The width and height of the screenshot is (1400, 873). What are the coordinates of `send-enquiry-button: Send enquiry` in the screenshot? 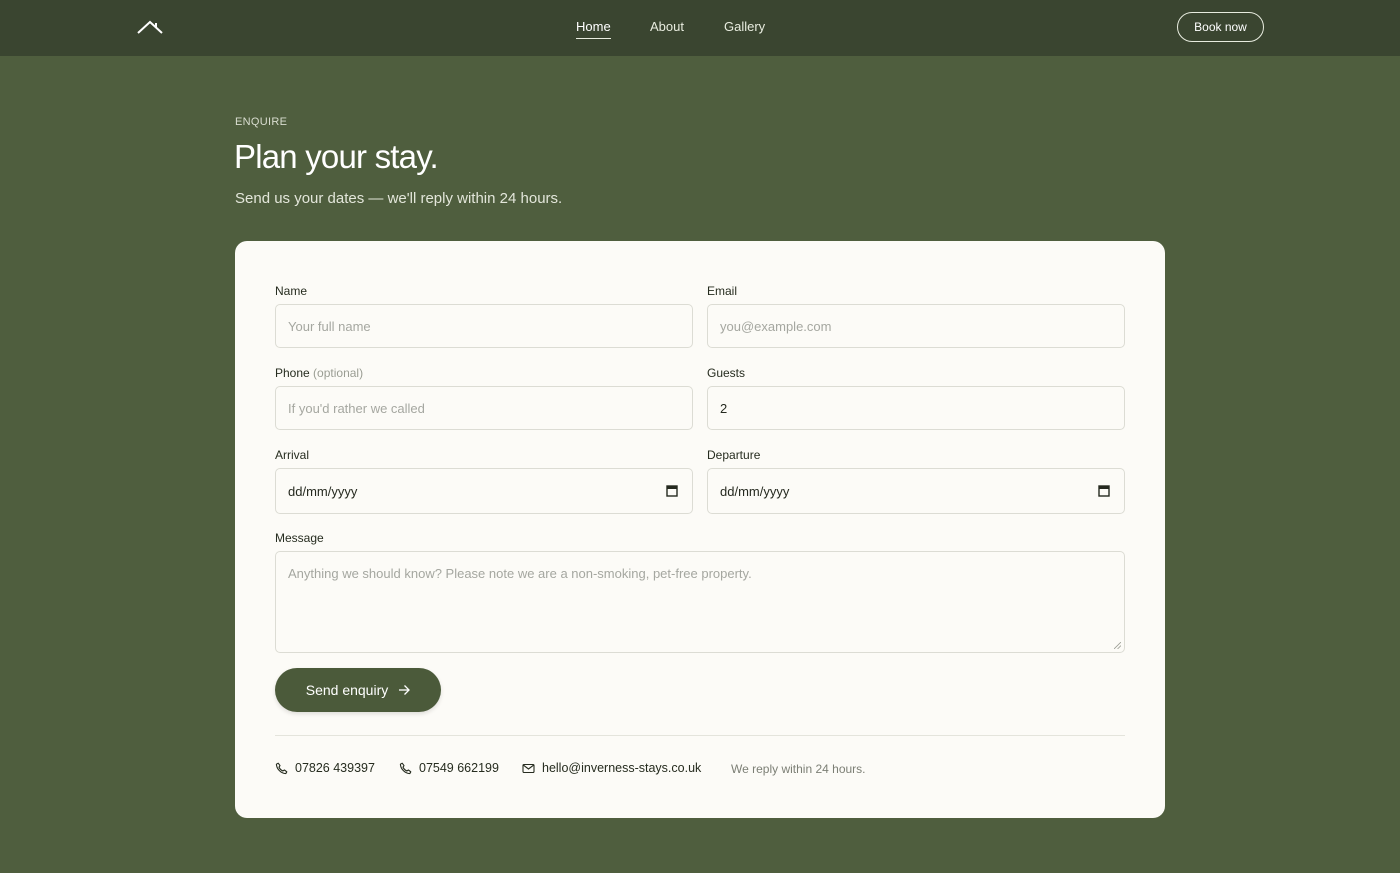 It's located at (358, 690).